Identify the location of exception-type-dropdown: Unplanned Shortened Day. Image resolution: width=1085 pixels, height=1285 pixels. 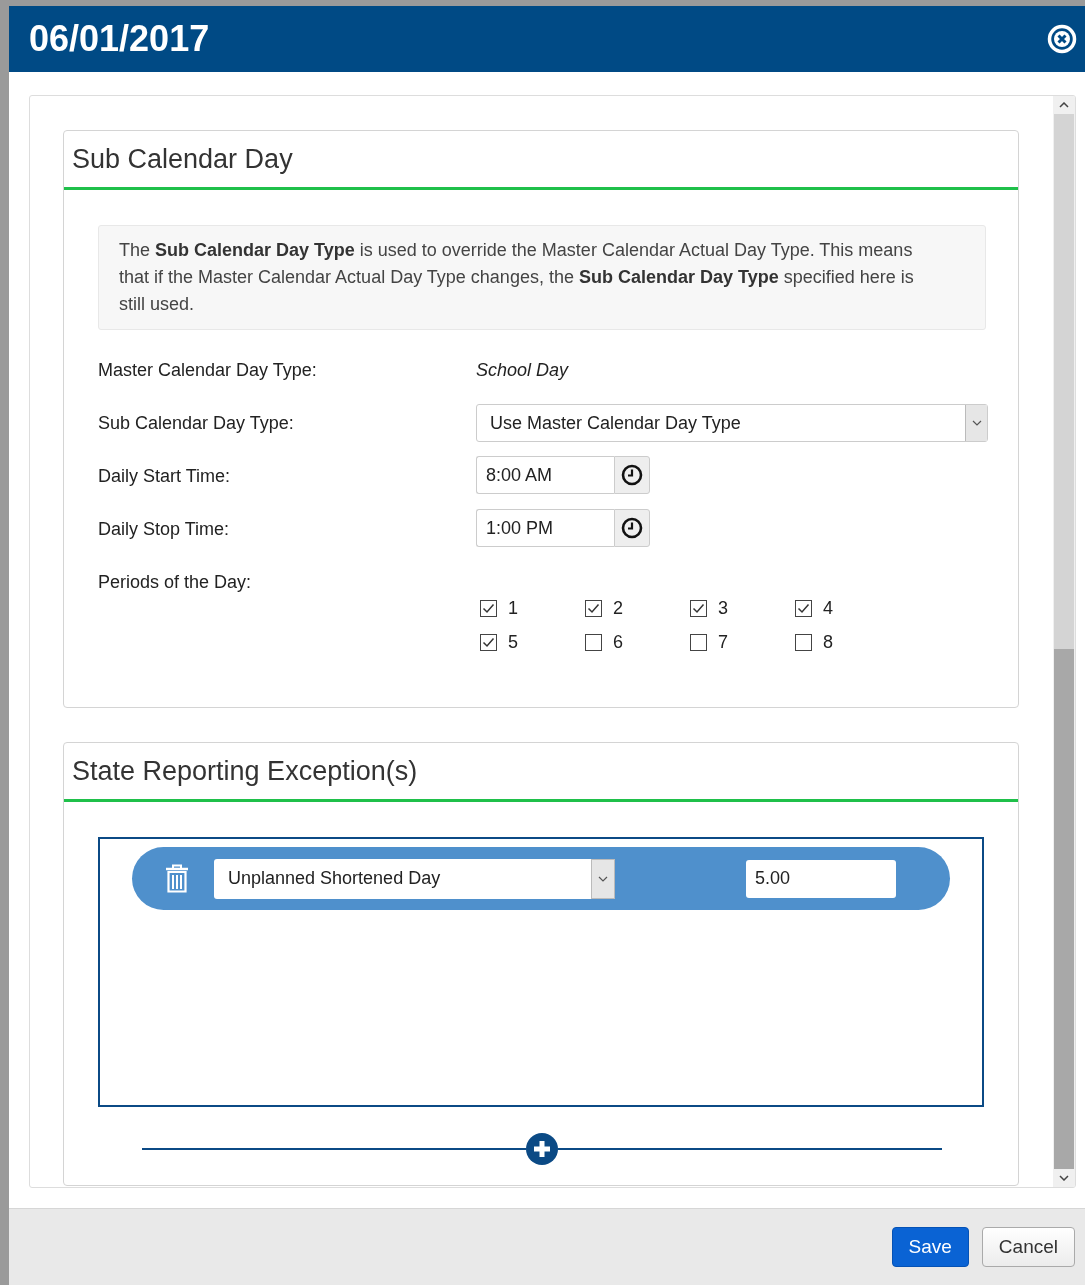
(414, 878).